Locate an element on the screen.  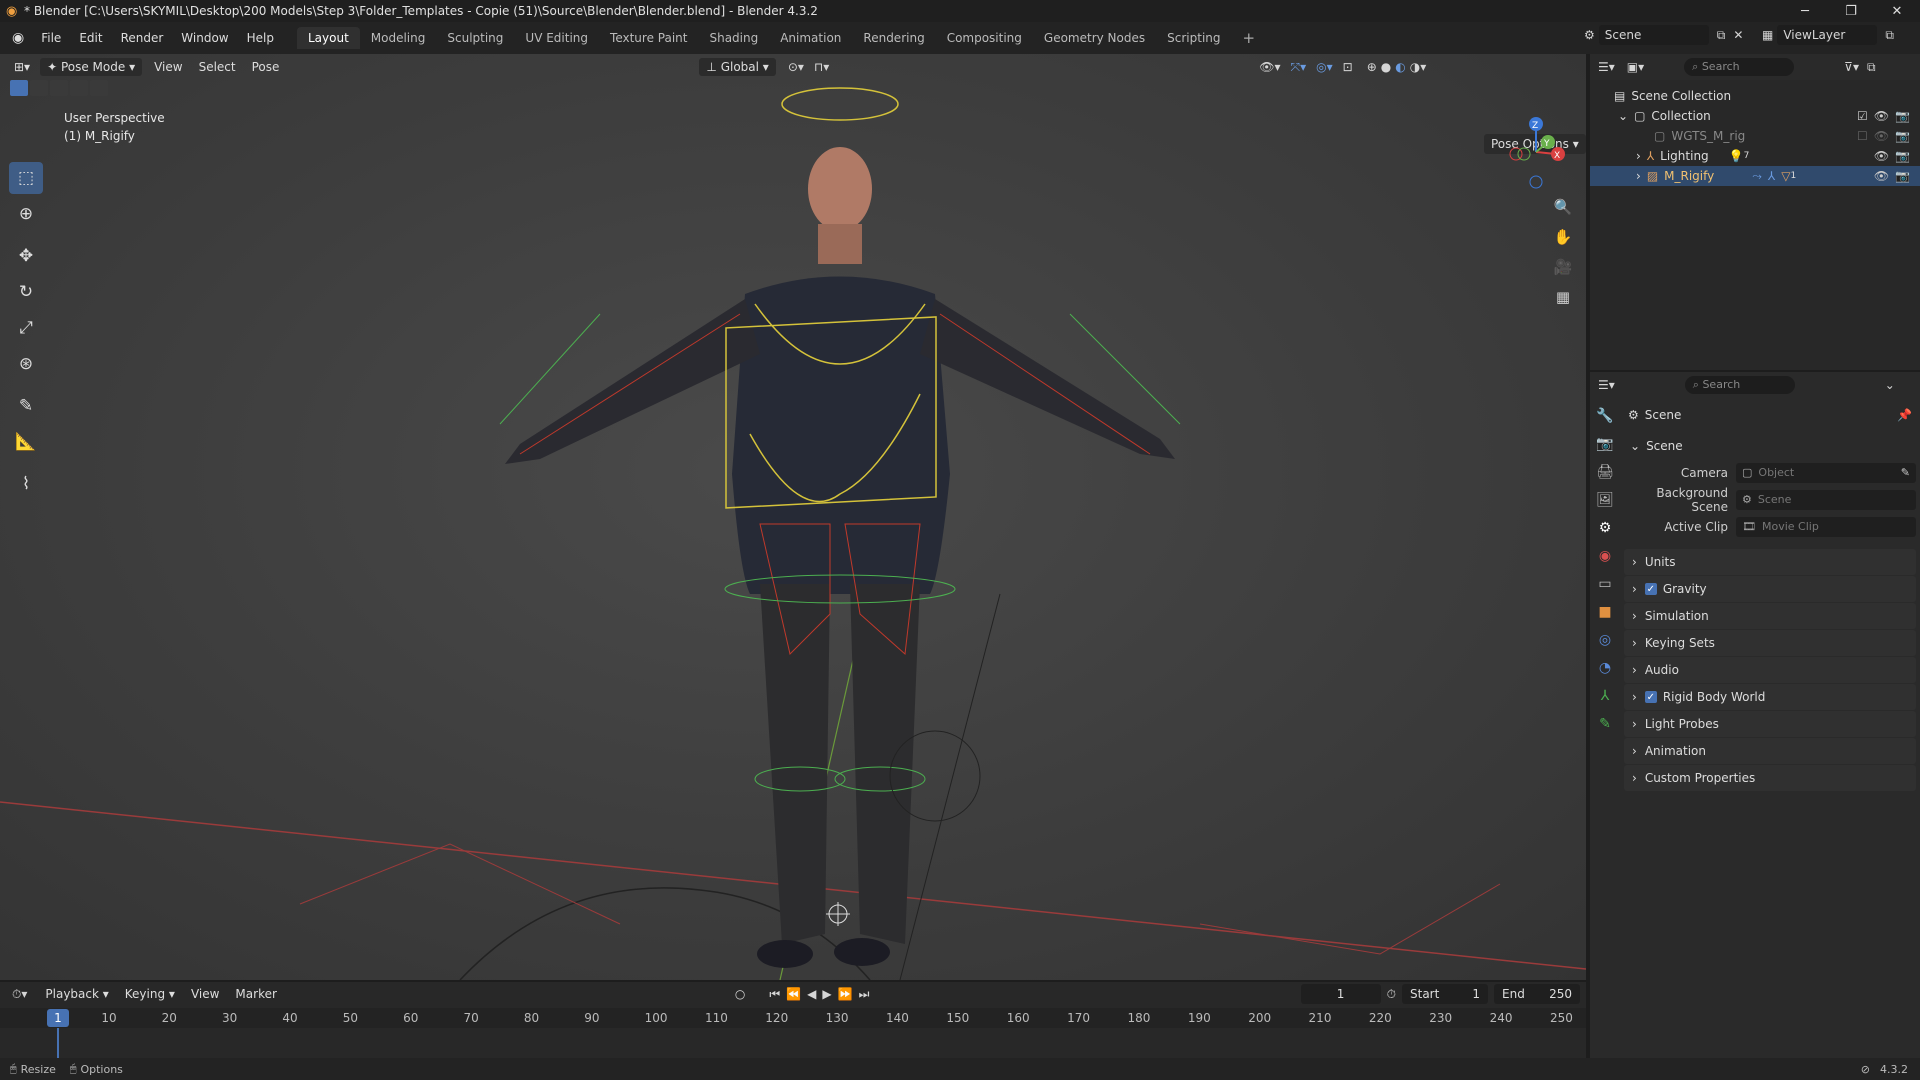
physics-tab-icon: ◎ is located at coordinates (1605, 640).